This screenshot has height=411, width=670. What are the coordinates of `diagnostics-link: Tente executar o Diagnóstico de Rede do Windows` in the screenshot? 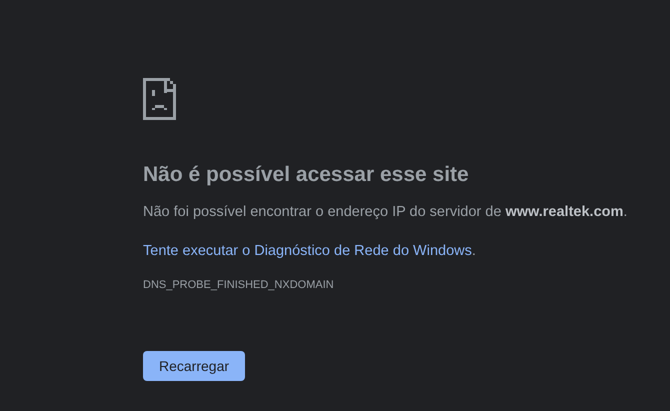 It's located at (307, 251).